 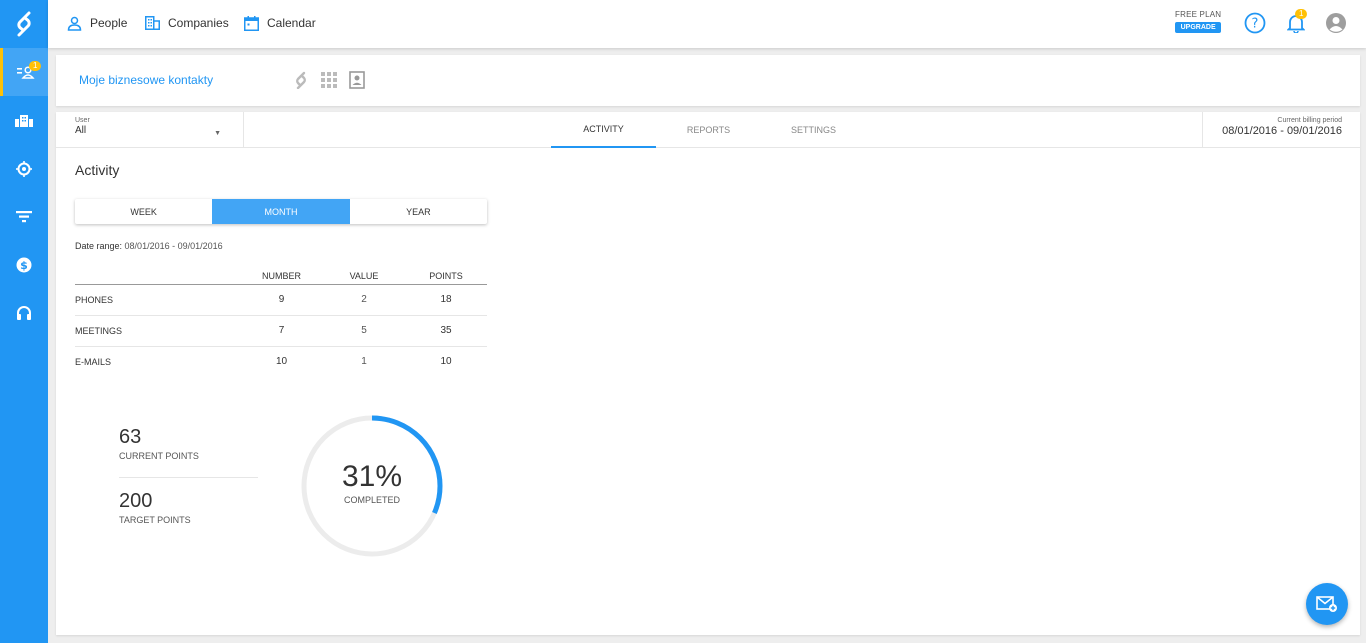 I want to click on current-points-value: 63, so click(x=130, y=437).